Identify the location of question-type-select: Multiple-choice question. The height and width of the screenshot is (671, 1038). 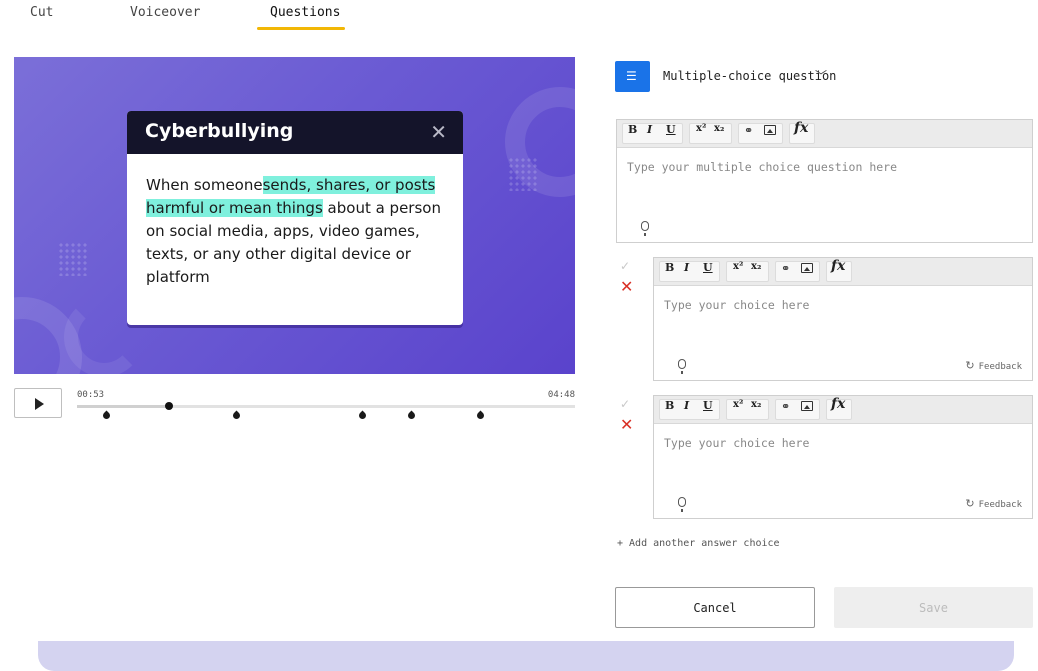
(749, 76).